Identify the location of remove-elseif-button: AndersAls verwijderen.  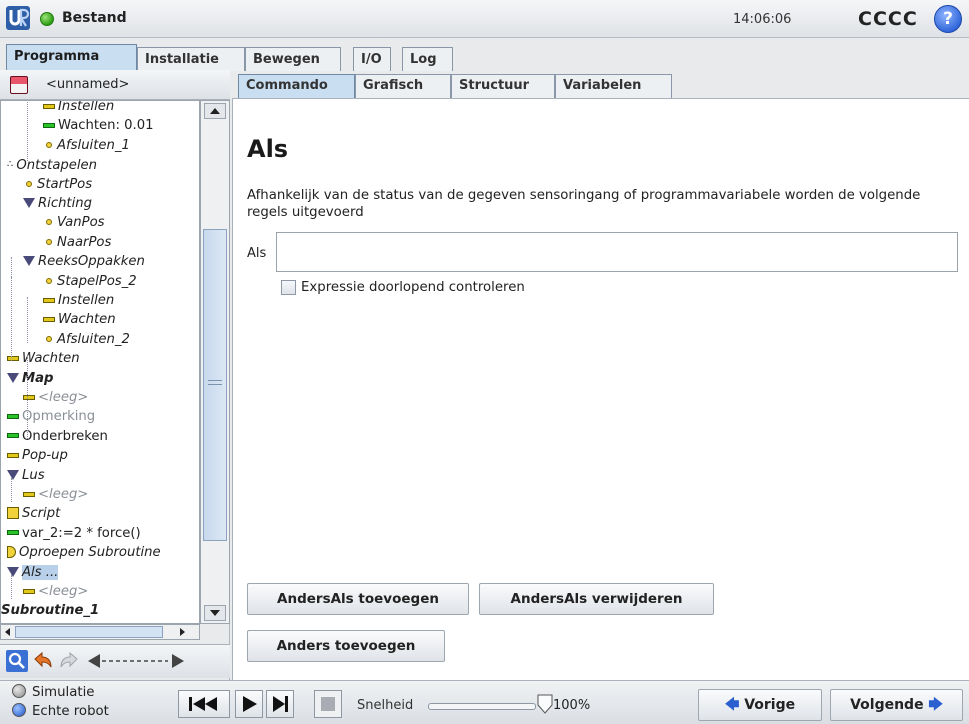
(596, 599).